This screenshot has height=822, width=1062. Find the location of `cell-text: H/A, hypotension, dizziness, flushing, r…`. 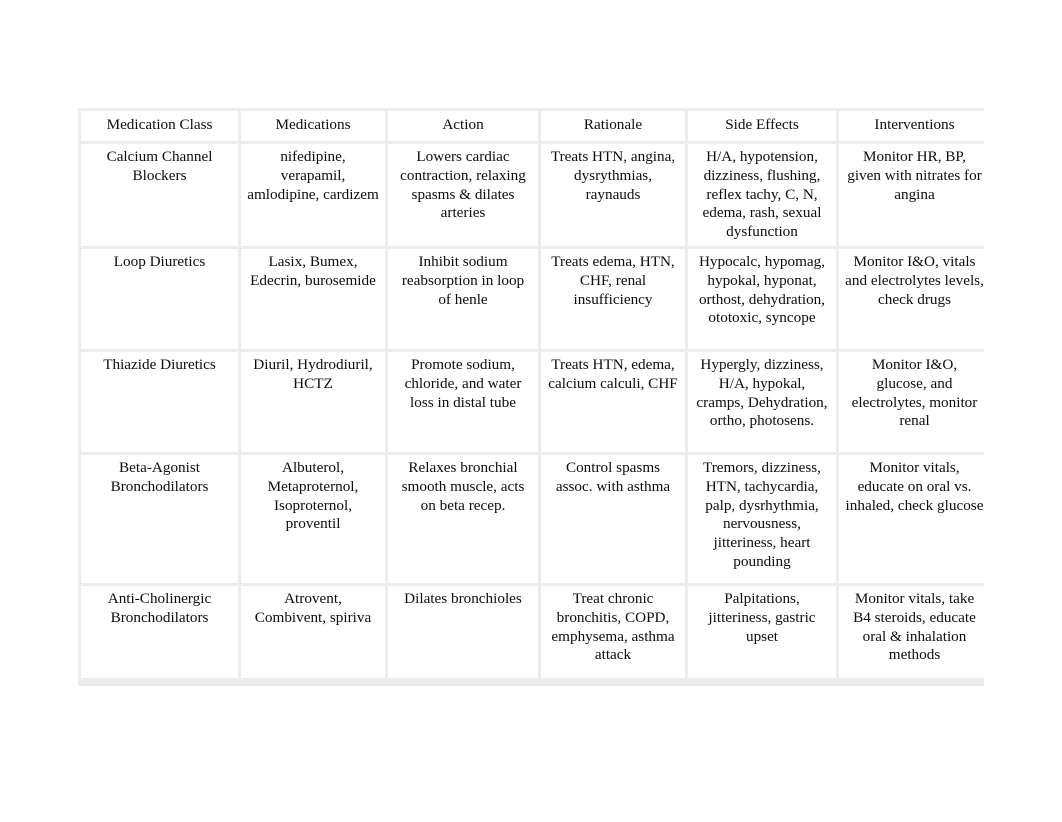

cell-text: H/A, hypotension, dizziness, flushing, r… is located at coordinates (762, 194).